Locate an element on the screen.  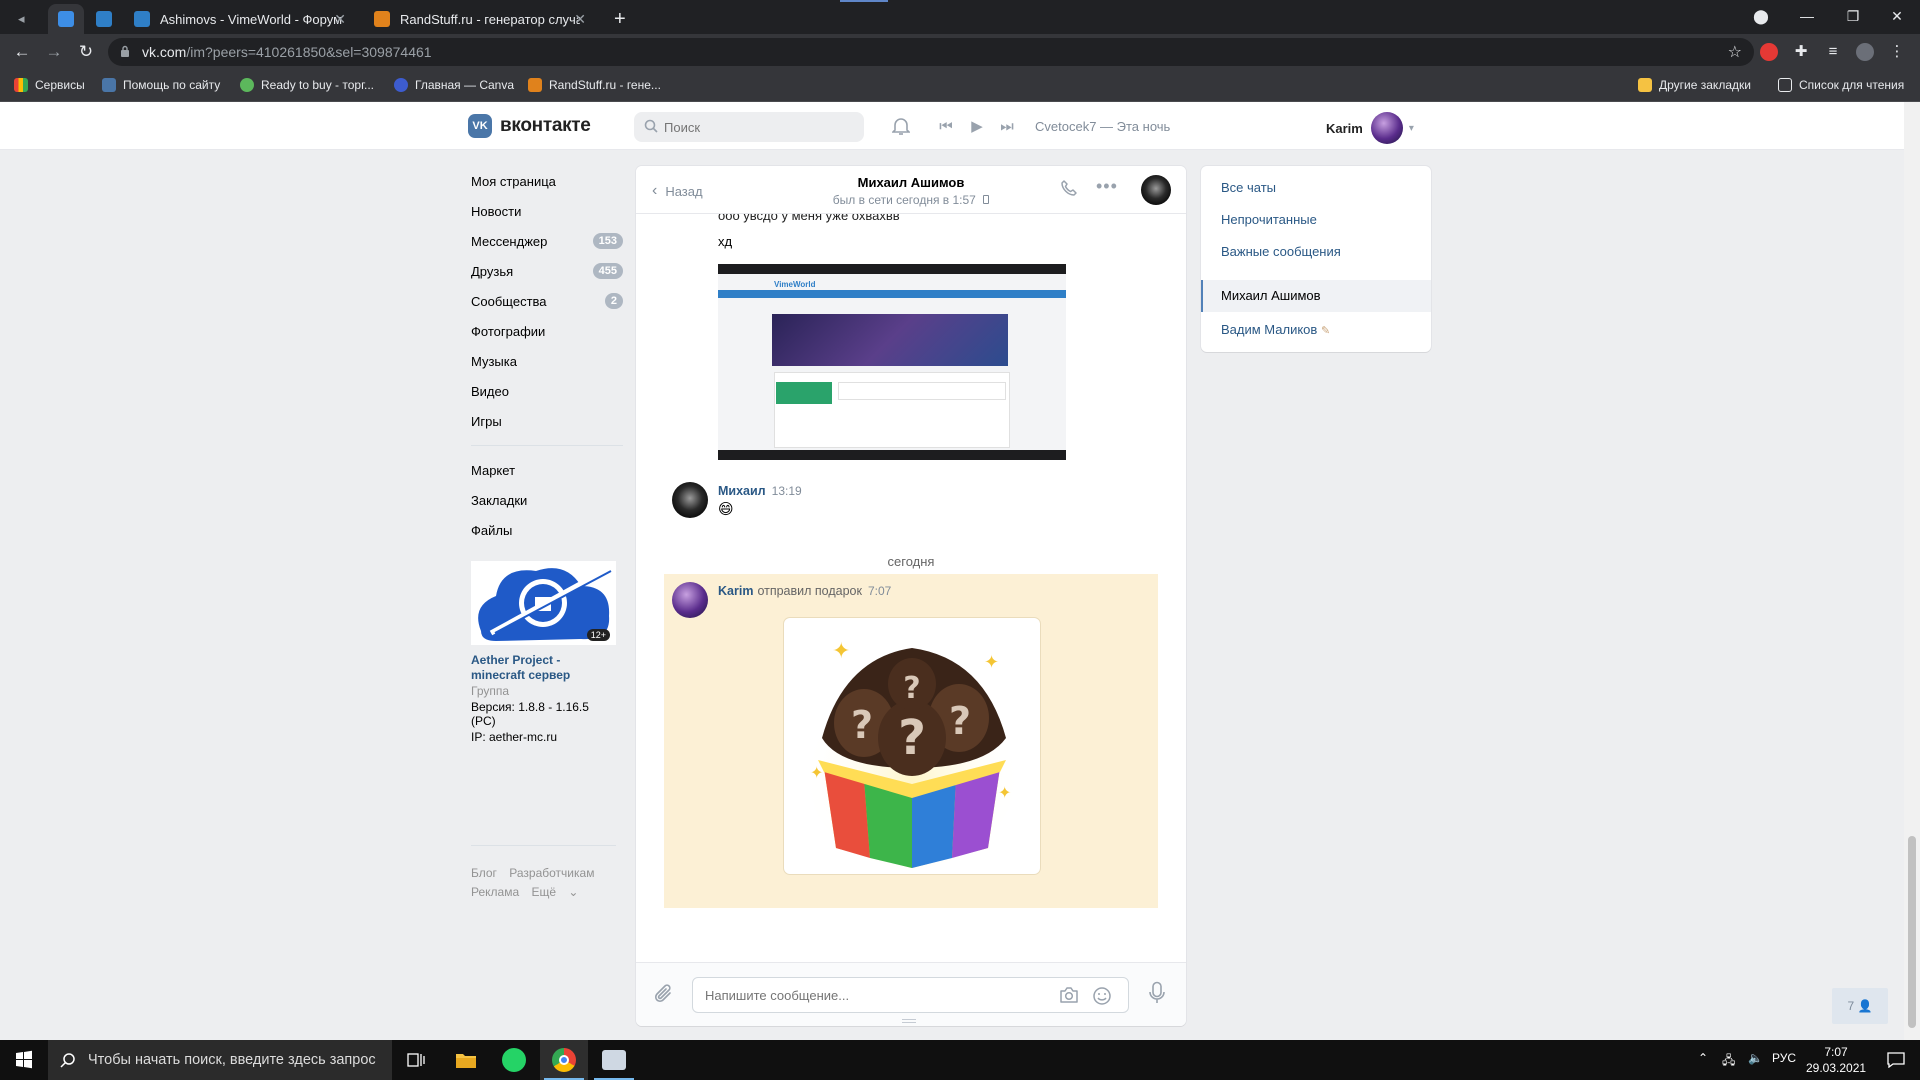
message-time: 13:19 is located at coordinates (787, 491).